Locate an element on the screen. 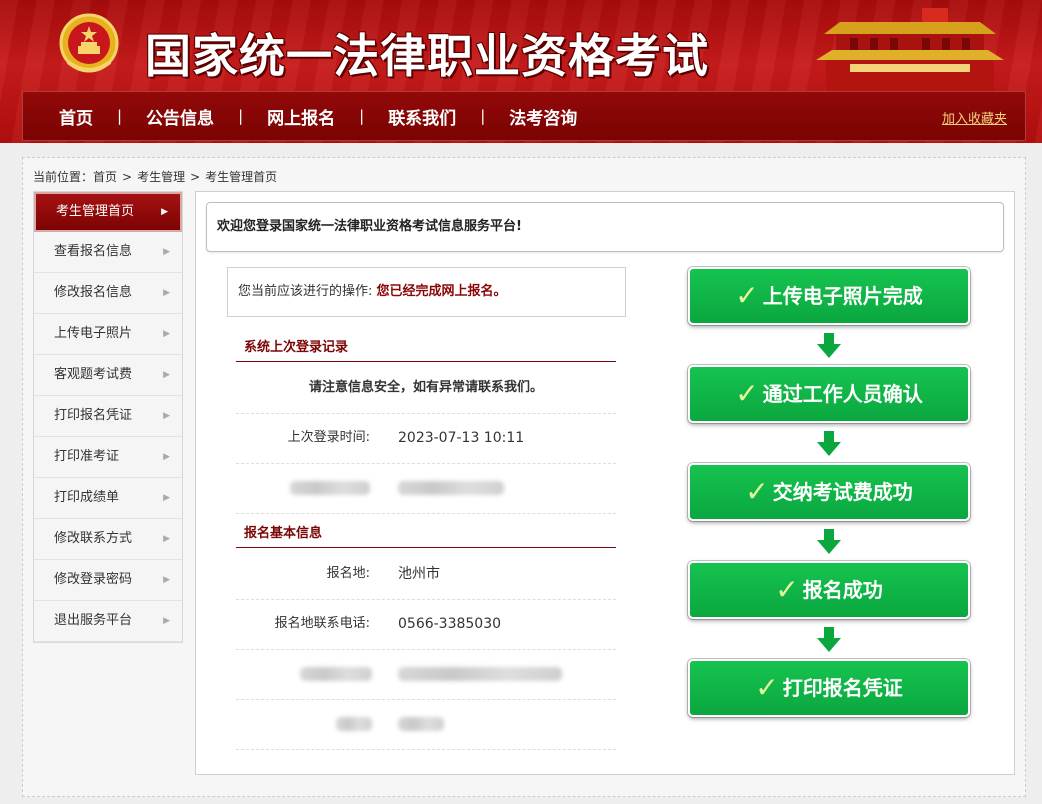 This screenshot has height=804, width=1042. sidebar-item-print-transcript: 打印成绩单 ▶ is located at coordinates (108, 498).